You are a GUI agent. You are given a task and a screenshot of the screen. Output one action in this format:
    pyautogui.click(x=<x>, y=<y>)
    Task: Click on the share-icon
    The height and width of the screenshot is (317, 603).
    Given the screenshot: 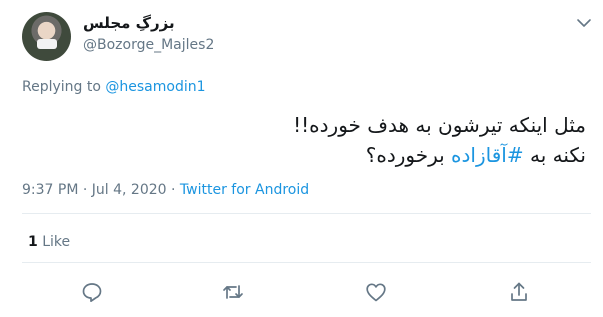 What is the action you would take?
    pyautogui.click(x=519, y=292)
    